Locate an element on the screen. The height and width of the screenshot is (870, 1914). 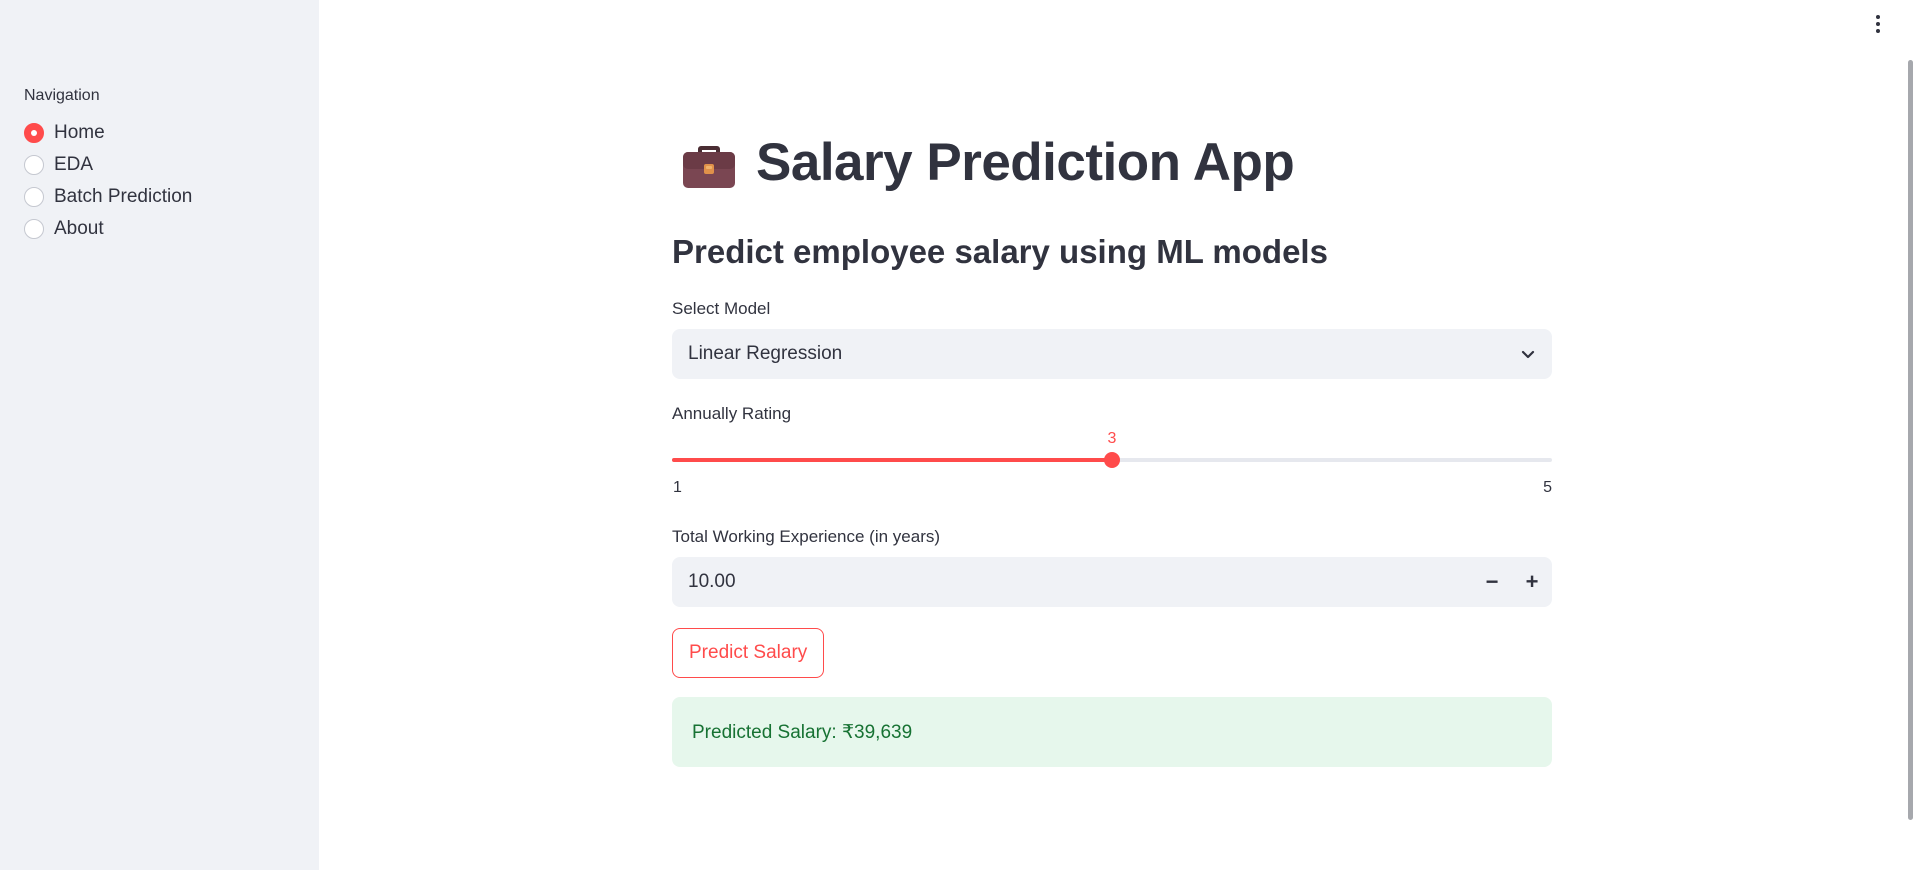
experience-value: 10.00 is located at coordinates (712, 582).